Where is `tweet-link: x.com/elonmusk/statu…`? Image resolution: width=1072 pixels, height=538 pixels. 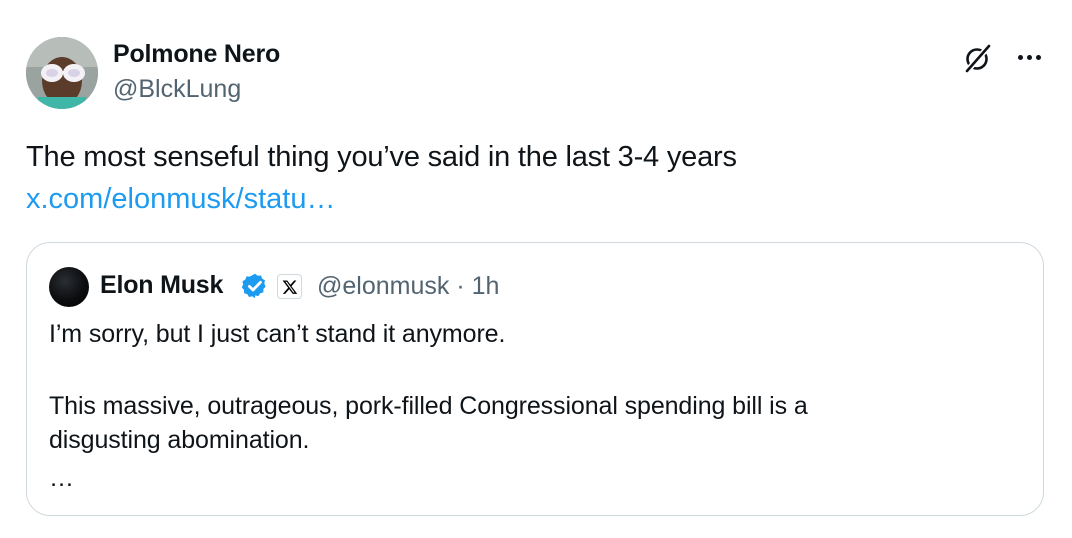
tweet-link: x.com/elonmusk/statu… is located at coordinates (180, 199).